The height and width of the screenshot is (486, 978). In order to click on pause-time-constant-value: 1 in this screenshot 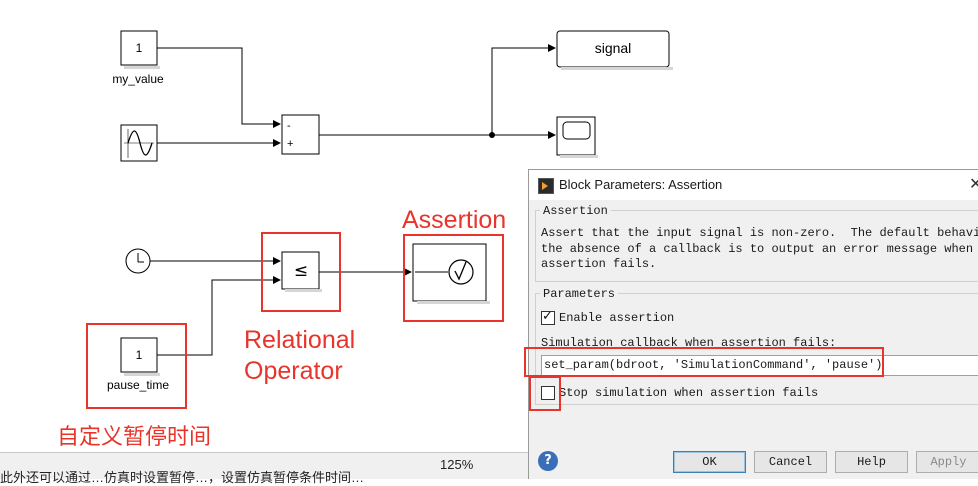, I will do `click(139, 355)`.